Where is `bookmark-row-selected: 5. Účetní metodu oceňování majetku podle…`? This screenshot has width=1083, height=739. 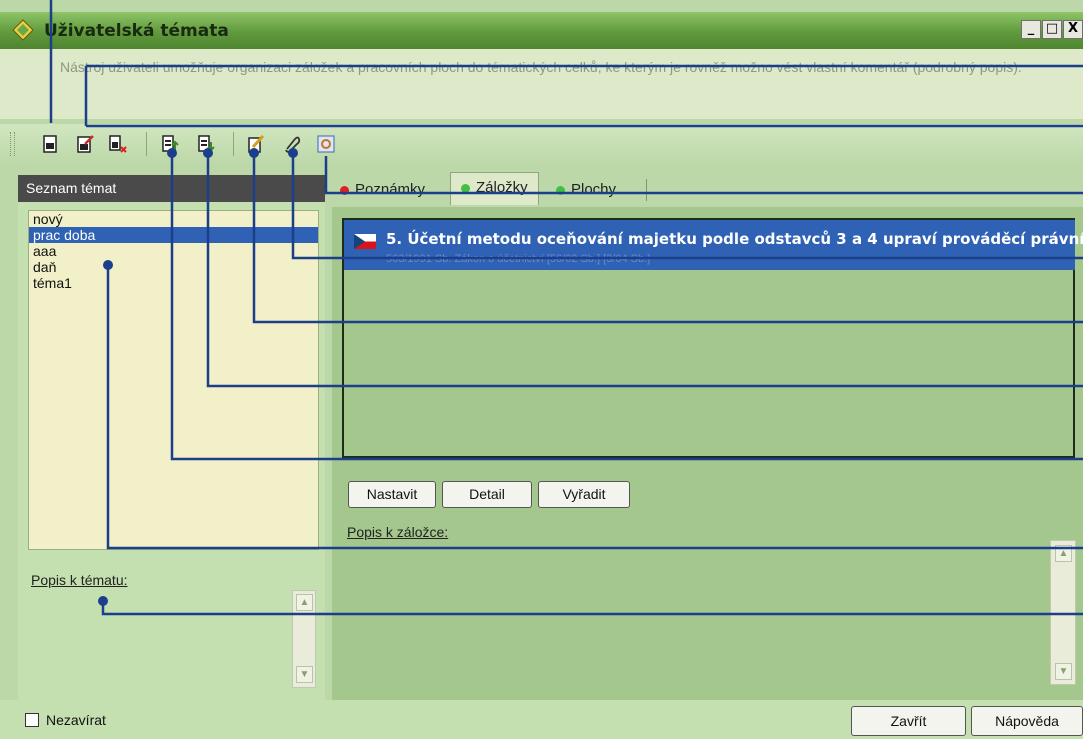 bookmark-row-selected: 5. Účetní metodu oceňování majetku podle… is located at coordinates (713, 245).